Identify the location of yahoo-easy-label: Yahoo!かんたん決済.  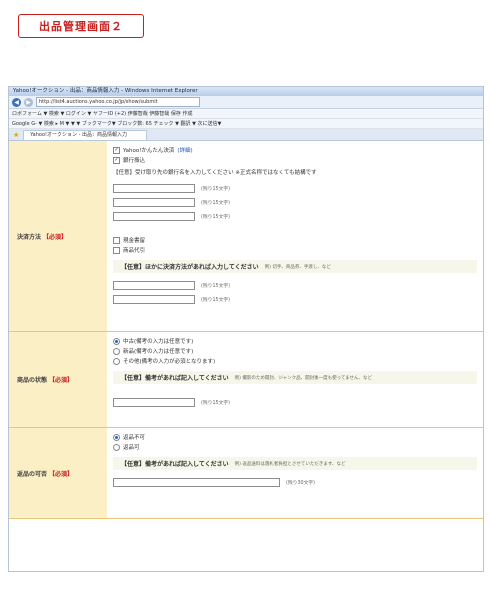
(149, 151).